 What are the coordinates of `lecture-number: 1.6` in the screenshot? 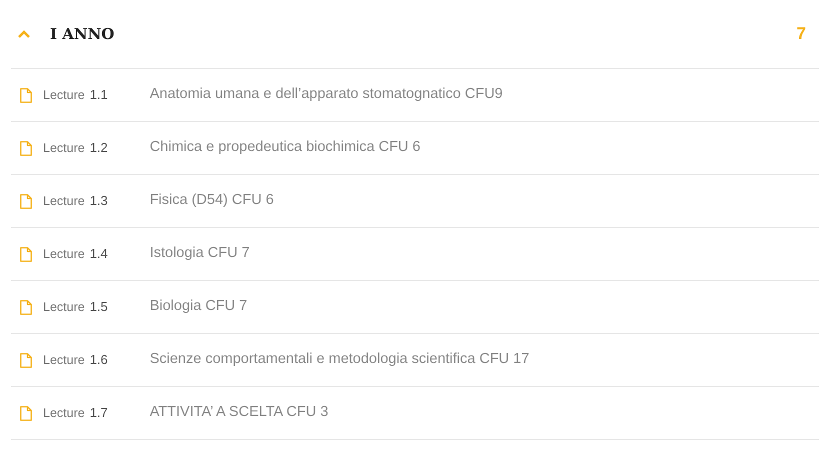 It's located at (99, 360).